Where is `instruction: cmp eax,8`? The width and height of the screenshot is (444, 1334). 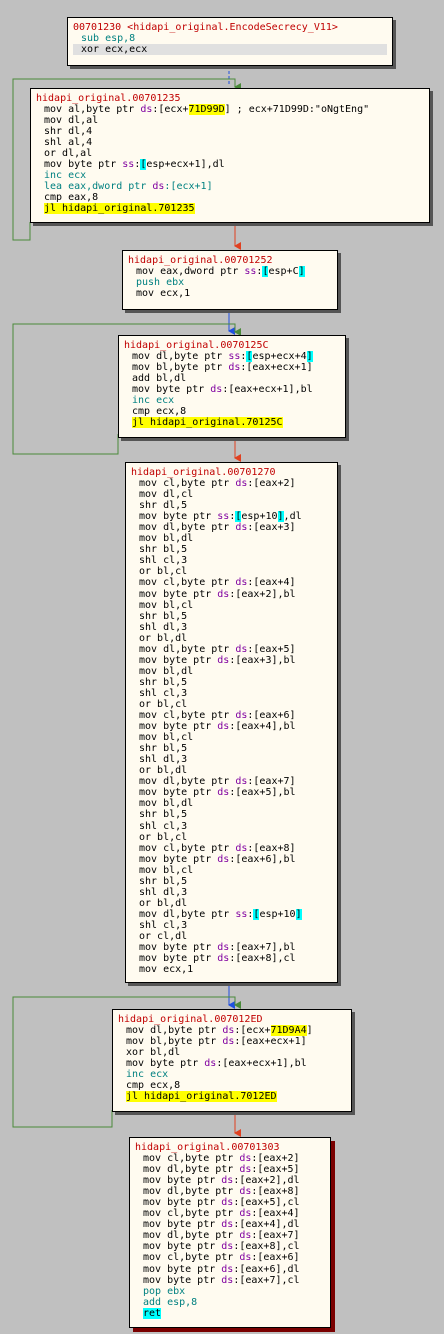 instruction: cmp eax,8 is located at coordinates (71, 198).